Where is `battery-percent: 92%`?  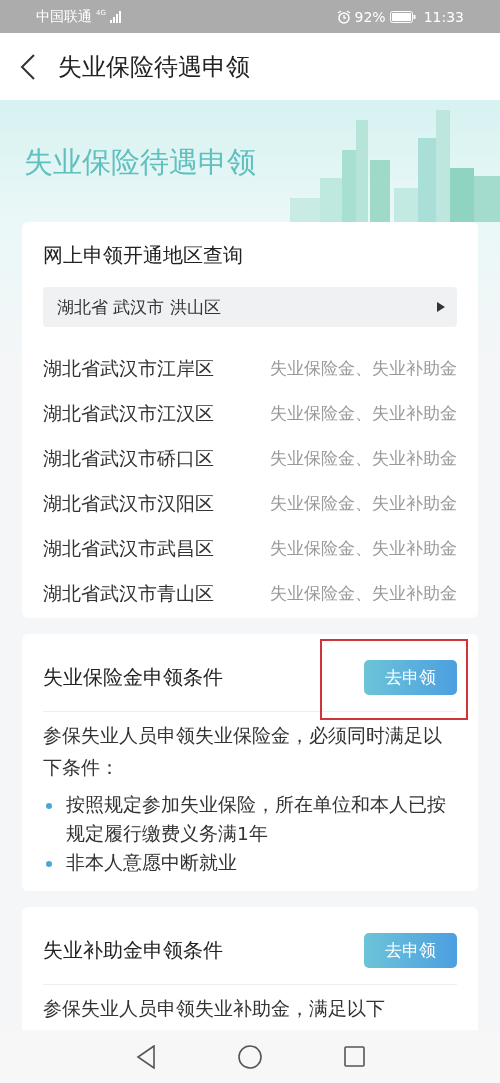
battery-percent: 92% is located at coordinates (370, 16).